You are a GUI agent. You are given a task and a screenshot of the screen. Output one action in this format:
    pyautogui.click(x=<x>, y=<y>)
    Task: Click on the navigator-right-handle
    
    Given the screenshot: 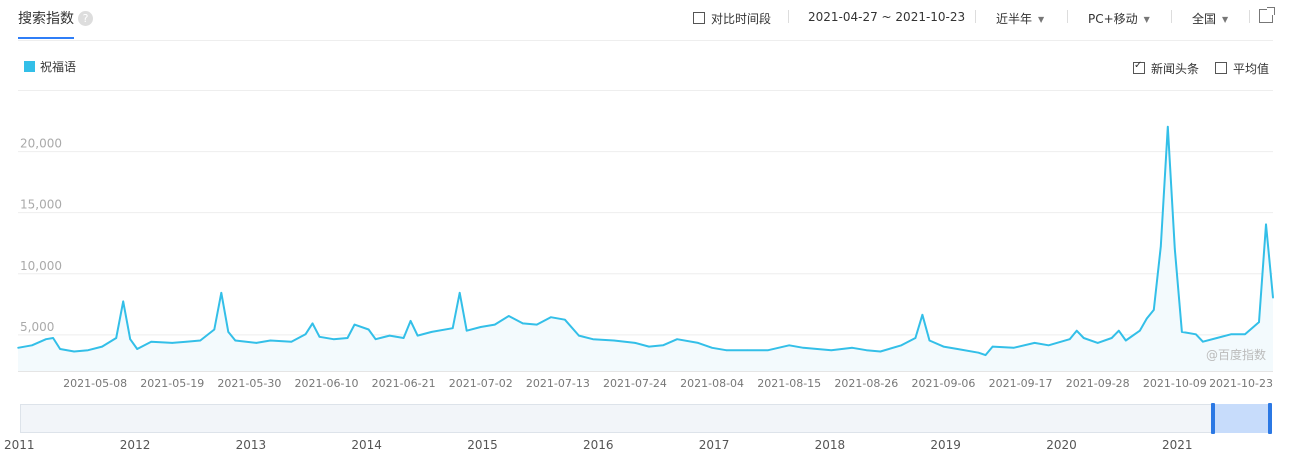 What is the action you would take?
    pyautogui.click(x=1270, y=418)
    